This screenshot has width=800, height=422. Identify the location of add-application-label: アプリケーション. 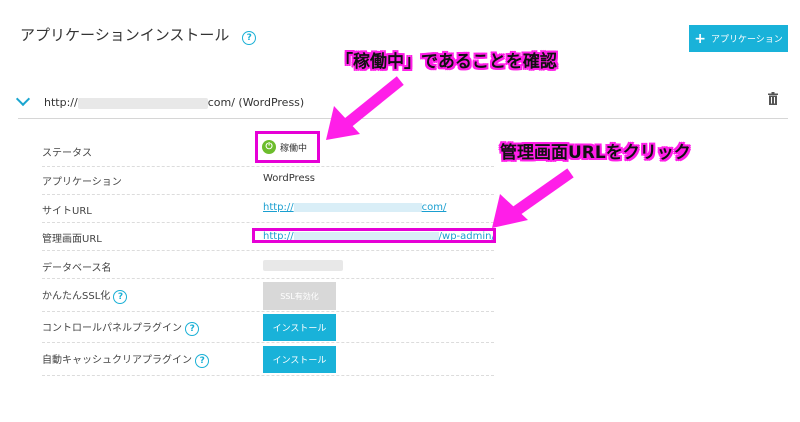
(746, 40).